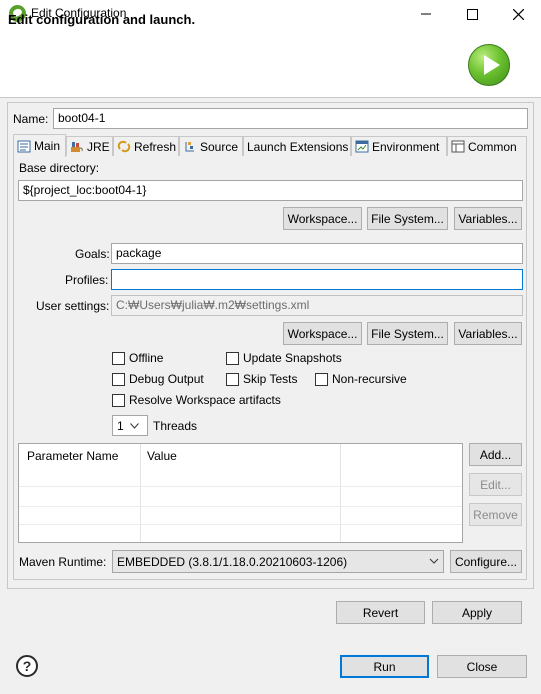 The image size is (541, 694). What do you see at coordinates (219, 146) in the screenshot?
I see `tab-source-label: Source` at bounding box center [219, 146].